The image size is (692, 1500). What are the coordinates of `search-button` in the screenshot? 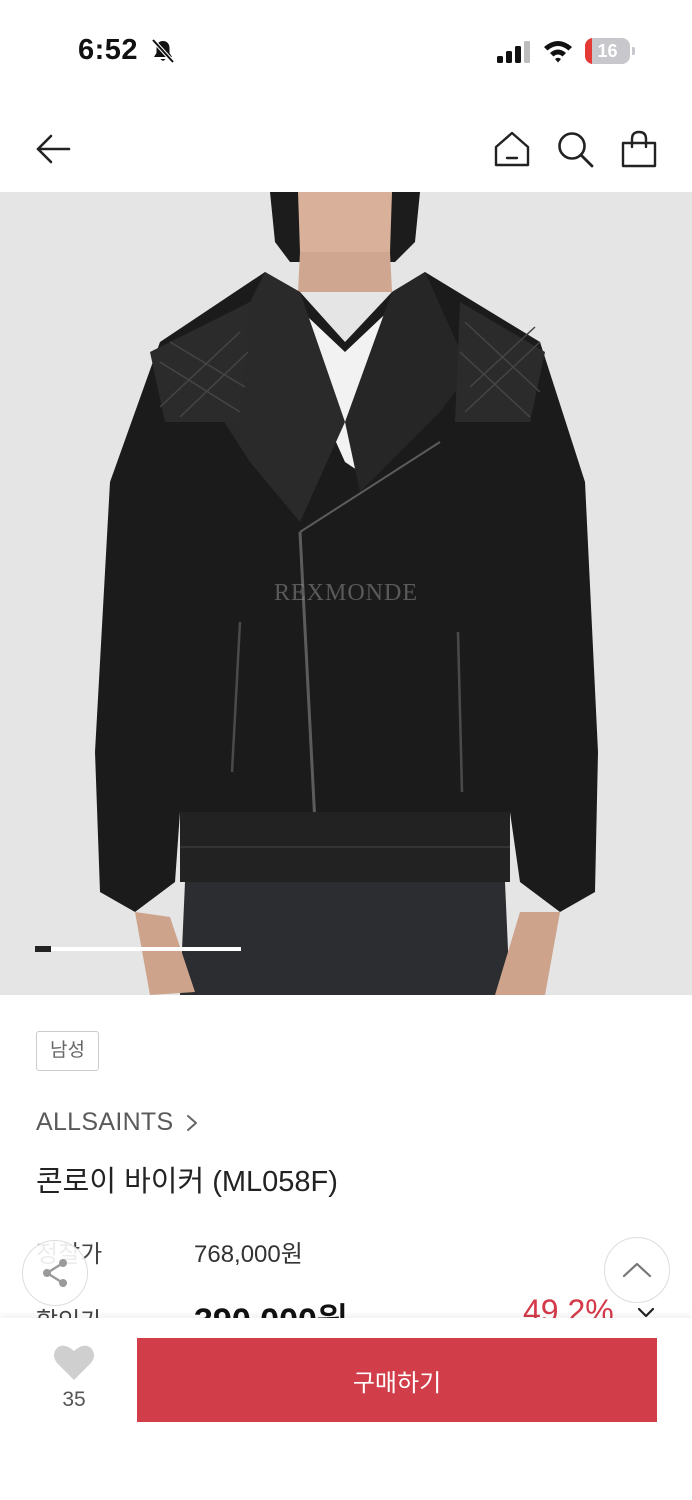 It's located at (575, 149).